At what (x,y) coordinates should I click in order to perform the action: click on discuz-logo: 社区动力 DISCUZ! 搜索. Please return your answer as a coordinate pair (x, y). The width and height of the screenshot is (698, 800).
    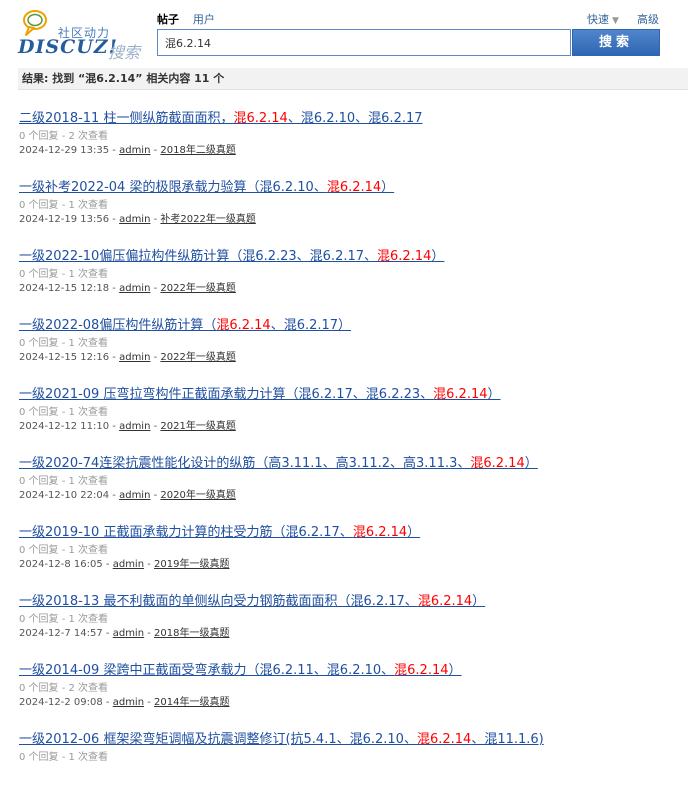
    Looking at the image, I should click on (82, 36).